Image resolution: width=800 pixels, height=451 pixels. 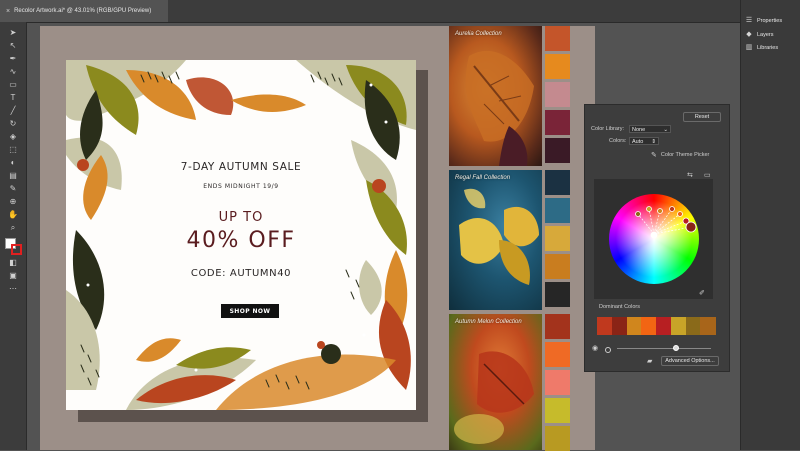 What do you see at coordinates (13, 111) in the screenshot?
I see `line-tool-icon: ╱` at bounding box center [13, 111].